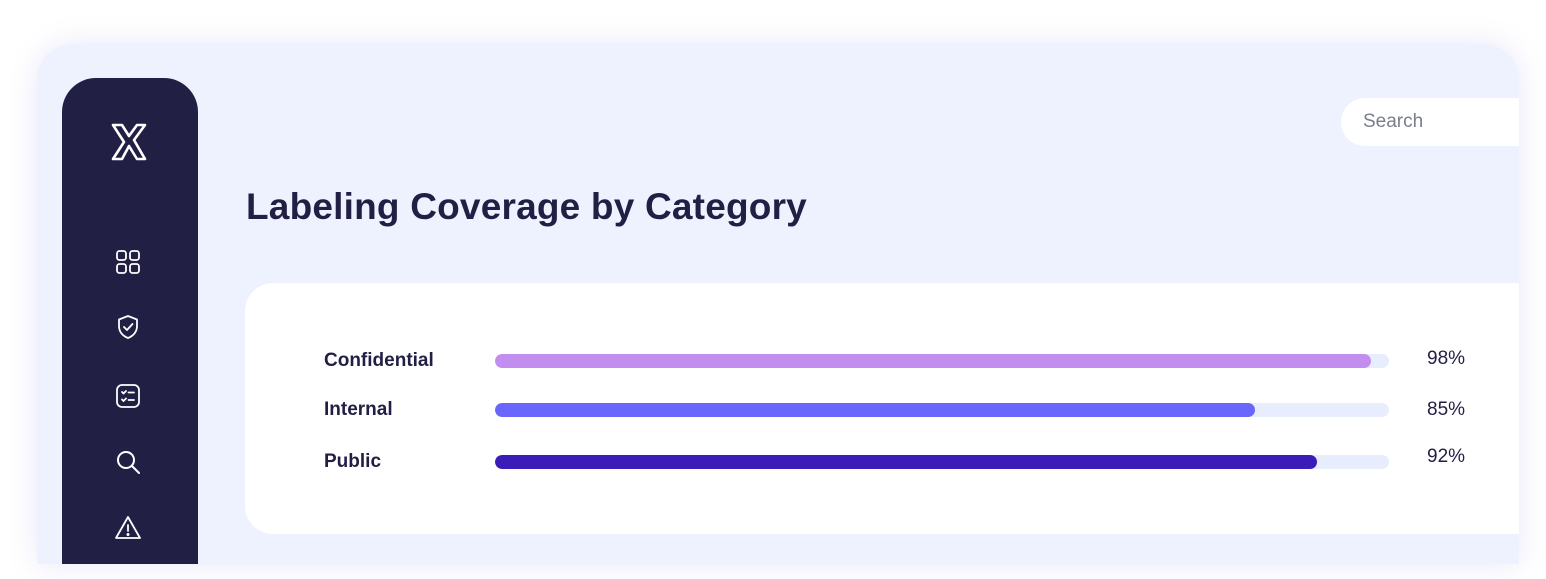  I want to click on row-label: Internal, so click(358, 409).